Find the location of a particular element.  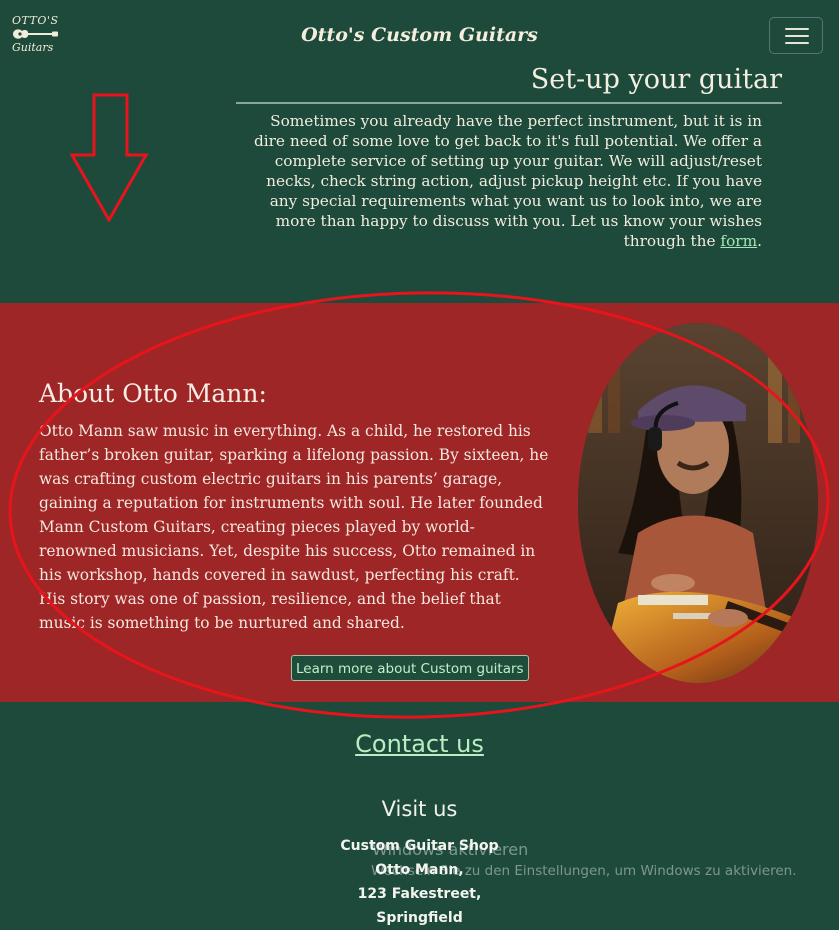

hamburger-menu-icon is located at coordinates (797, 29).